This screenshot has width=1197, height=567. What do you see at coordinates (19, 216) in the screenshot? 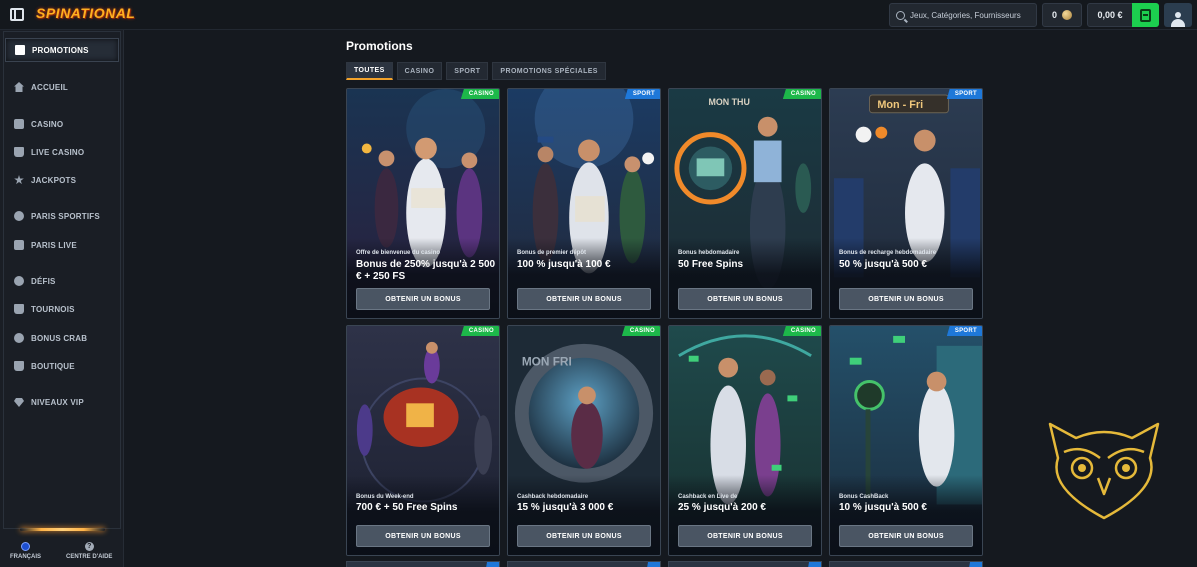
I see `football-icon` at bounding box center [19, 216].